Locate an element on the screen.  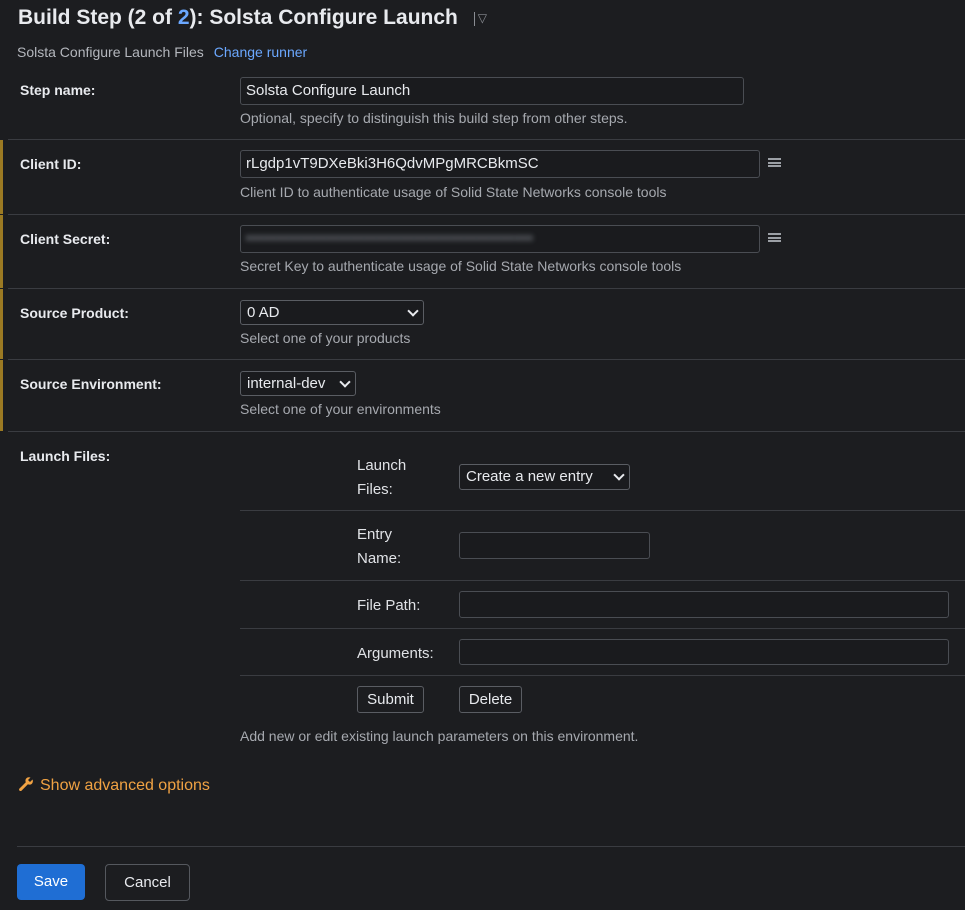
launch-files-label: Launch Files: is located at coordinates (65, 456).